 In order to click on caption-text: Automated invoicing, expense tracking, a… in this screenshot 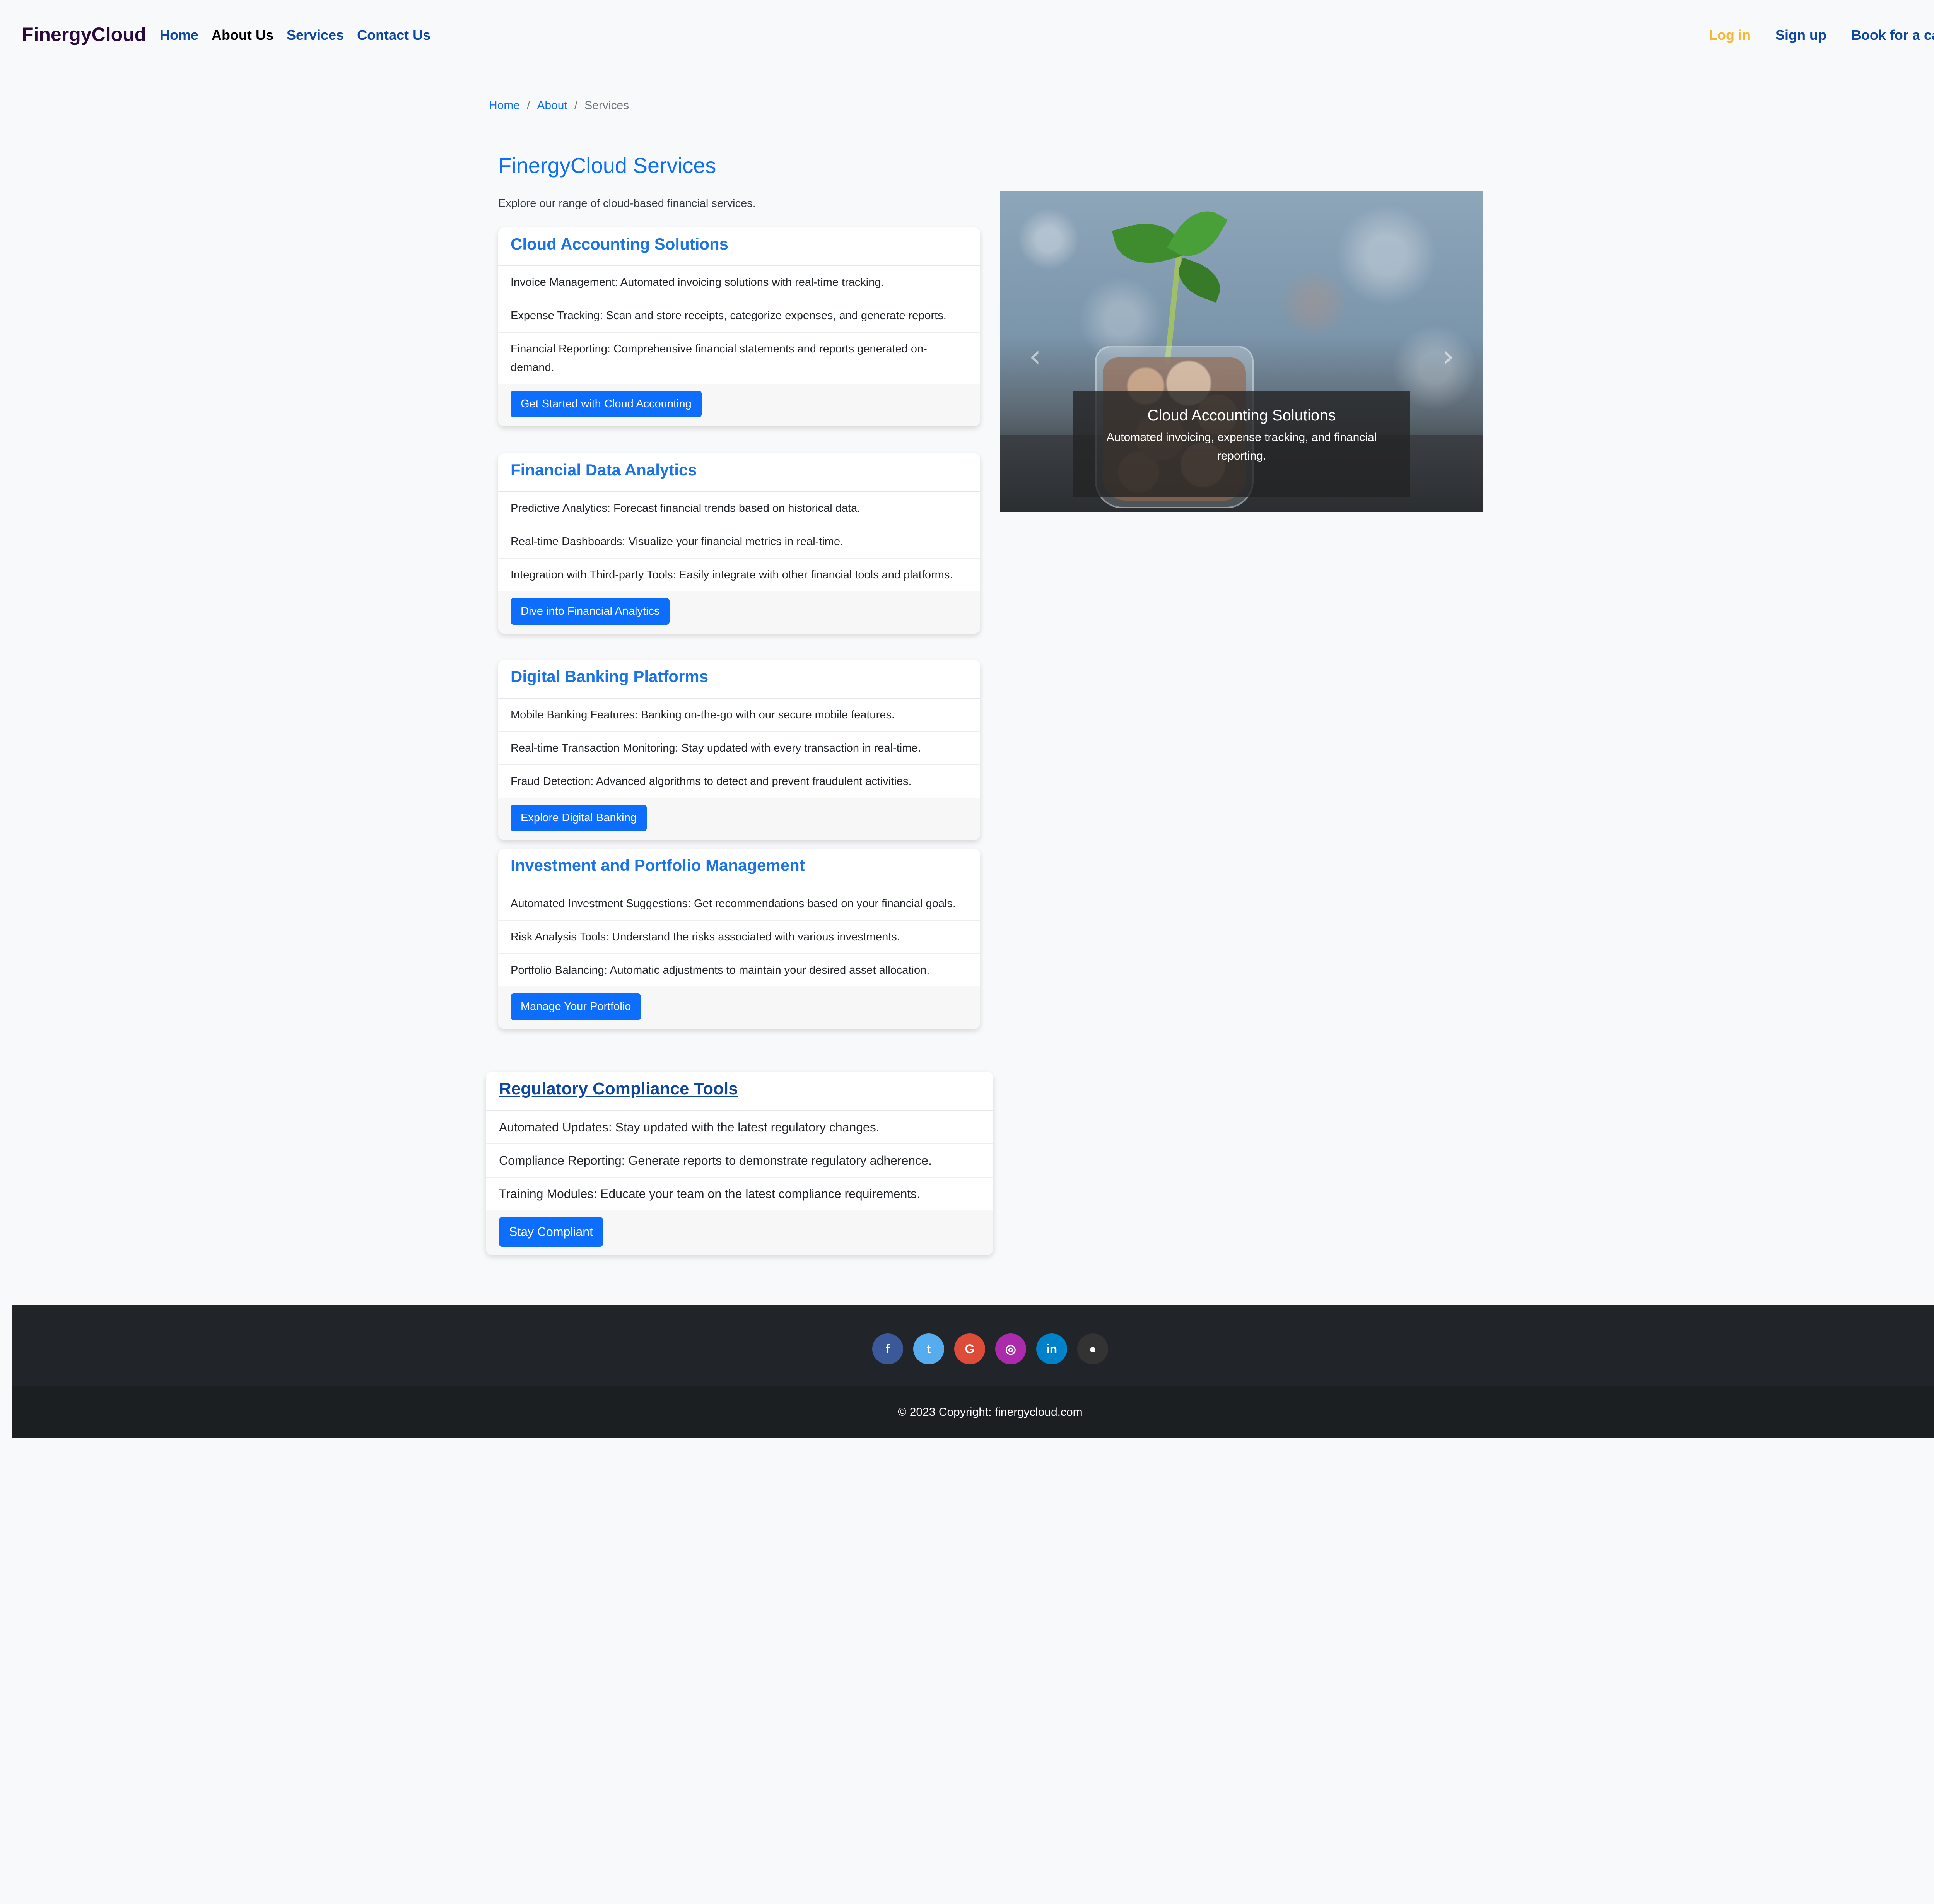, I will do `click(1241, 446)`.